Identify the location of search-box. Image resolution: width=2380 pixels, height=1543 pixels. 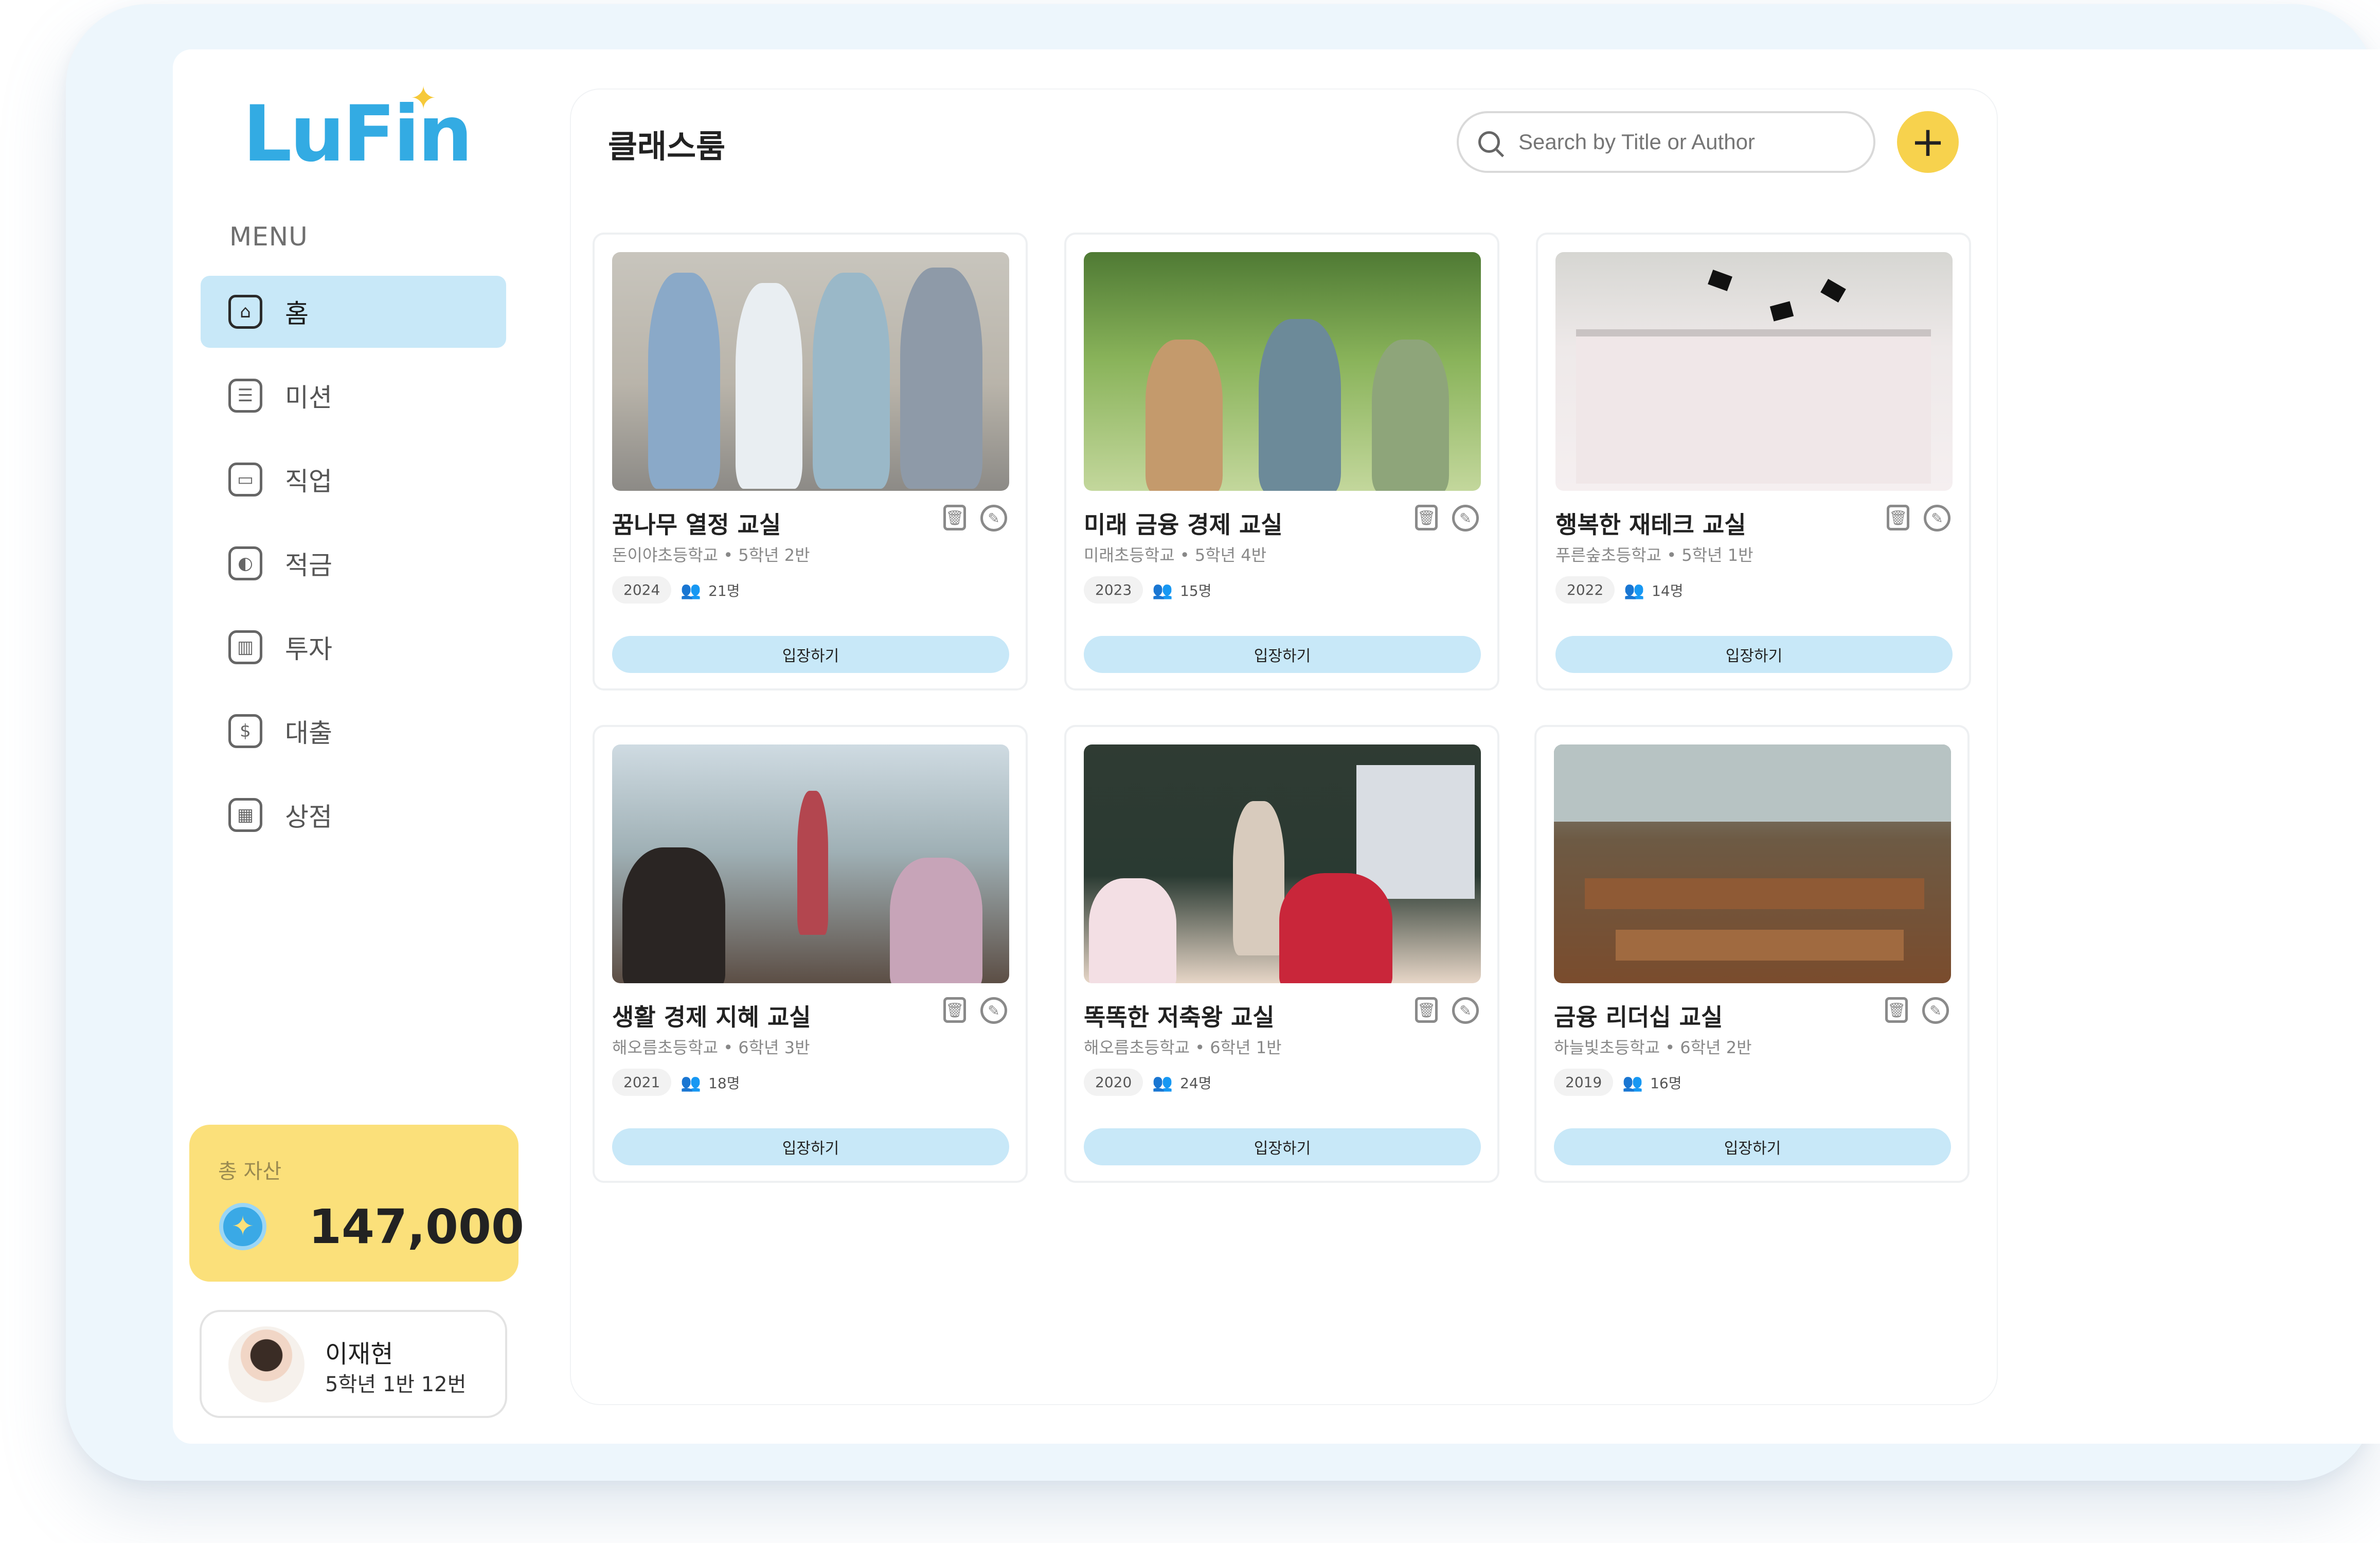
(1666, 142).